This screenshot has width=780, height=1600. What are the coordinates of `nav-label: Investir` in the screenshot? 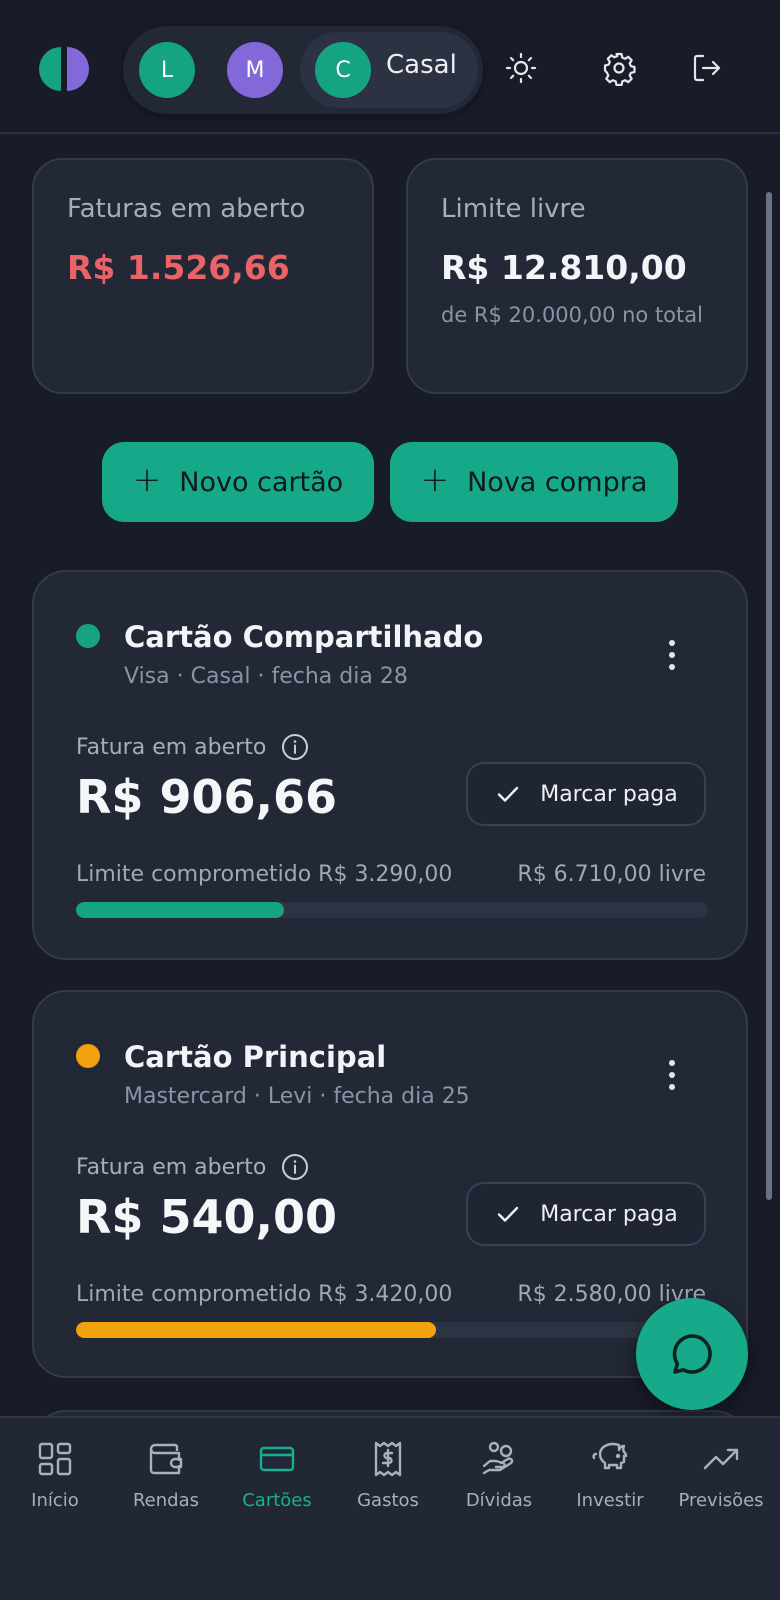 It's located at (610, 1500).